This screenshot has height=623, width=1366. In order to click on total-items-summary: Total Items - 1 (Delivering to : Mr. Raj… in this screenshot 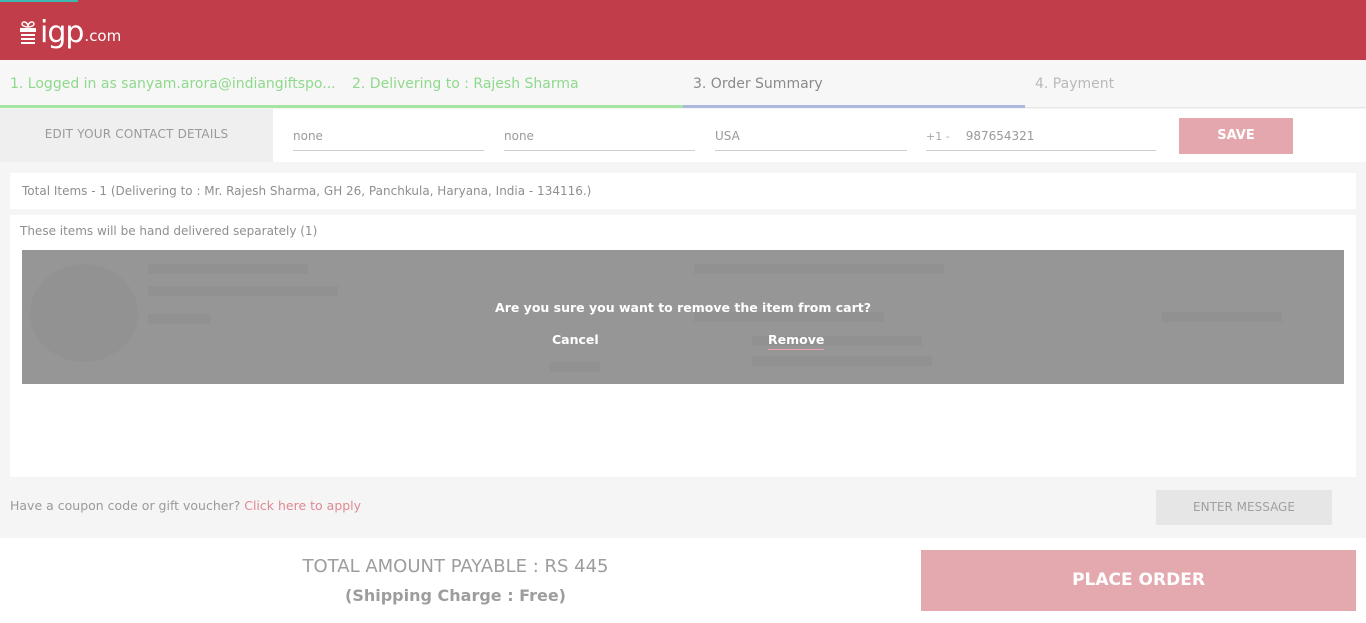, I will do `click(683, 191)`.